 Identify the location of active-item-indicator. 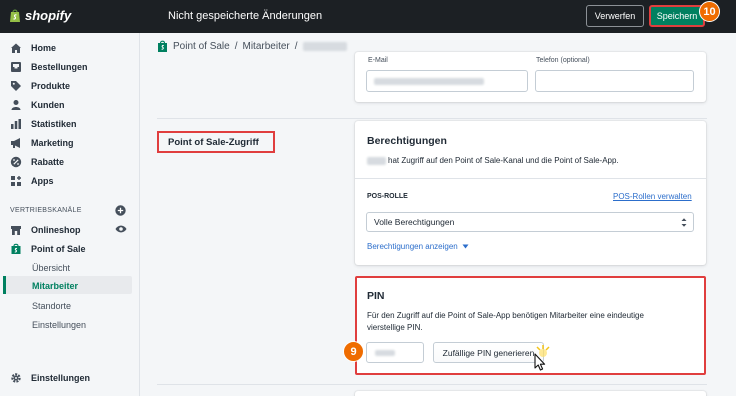
(4, 285).